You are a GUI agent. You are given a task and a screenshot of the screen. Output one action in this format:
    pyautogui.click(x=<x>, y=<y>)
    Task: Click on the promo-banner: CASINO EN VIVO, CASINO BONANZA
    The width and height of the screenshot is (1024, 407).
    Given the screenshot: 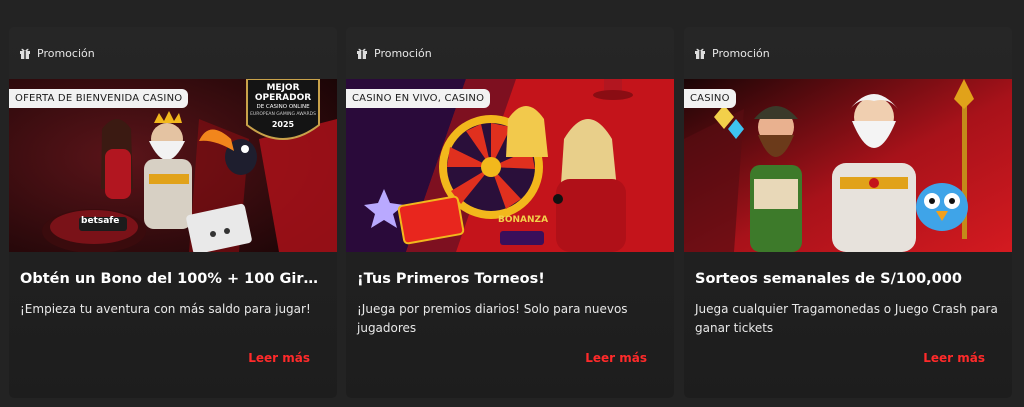 What is the action you would take?
    pyautogui.click(x=510, y=165)
    